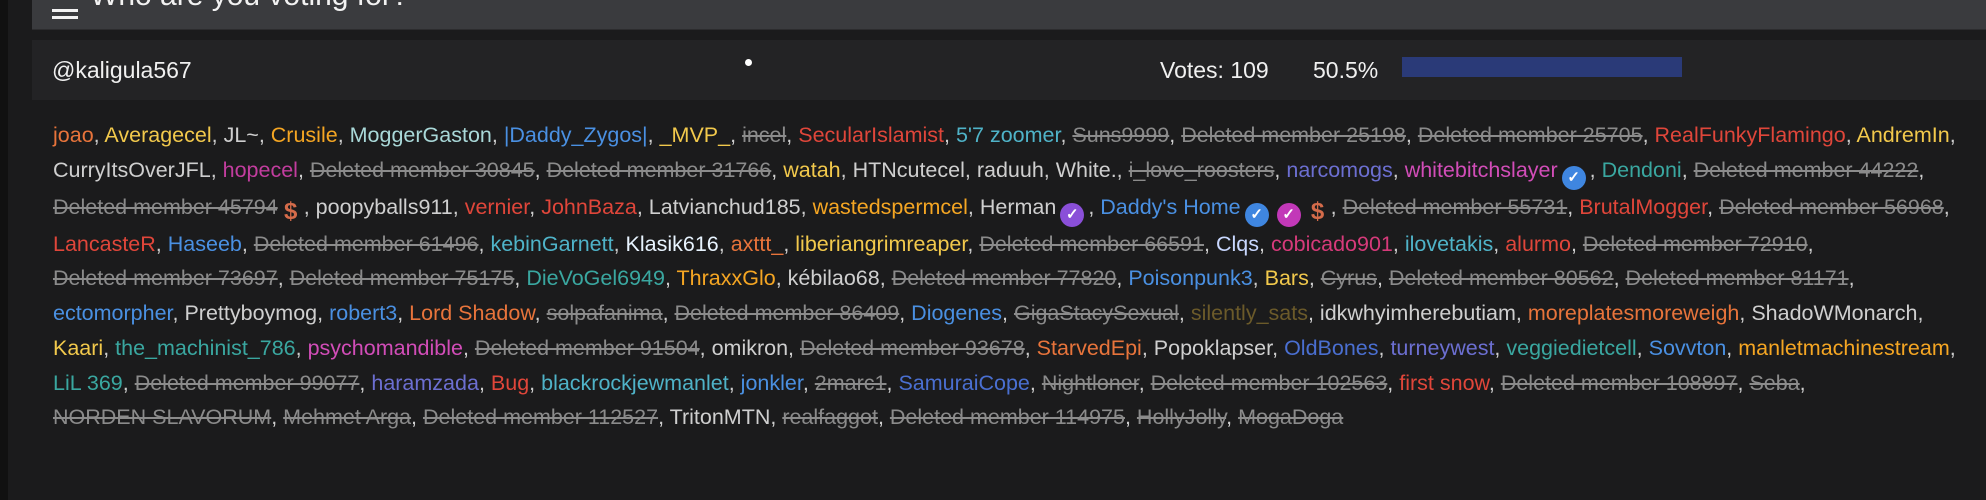  I want to click on voter-name: first snow, so click(1444, 383).